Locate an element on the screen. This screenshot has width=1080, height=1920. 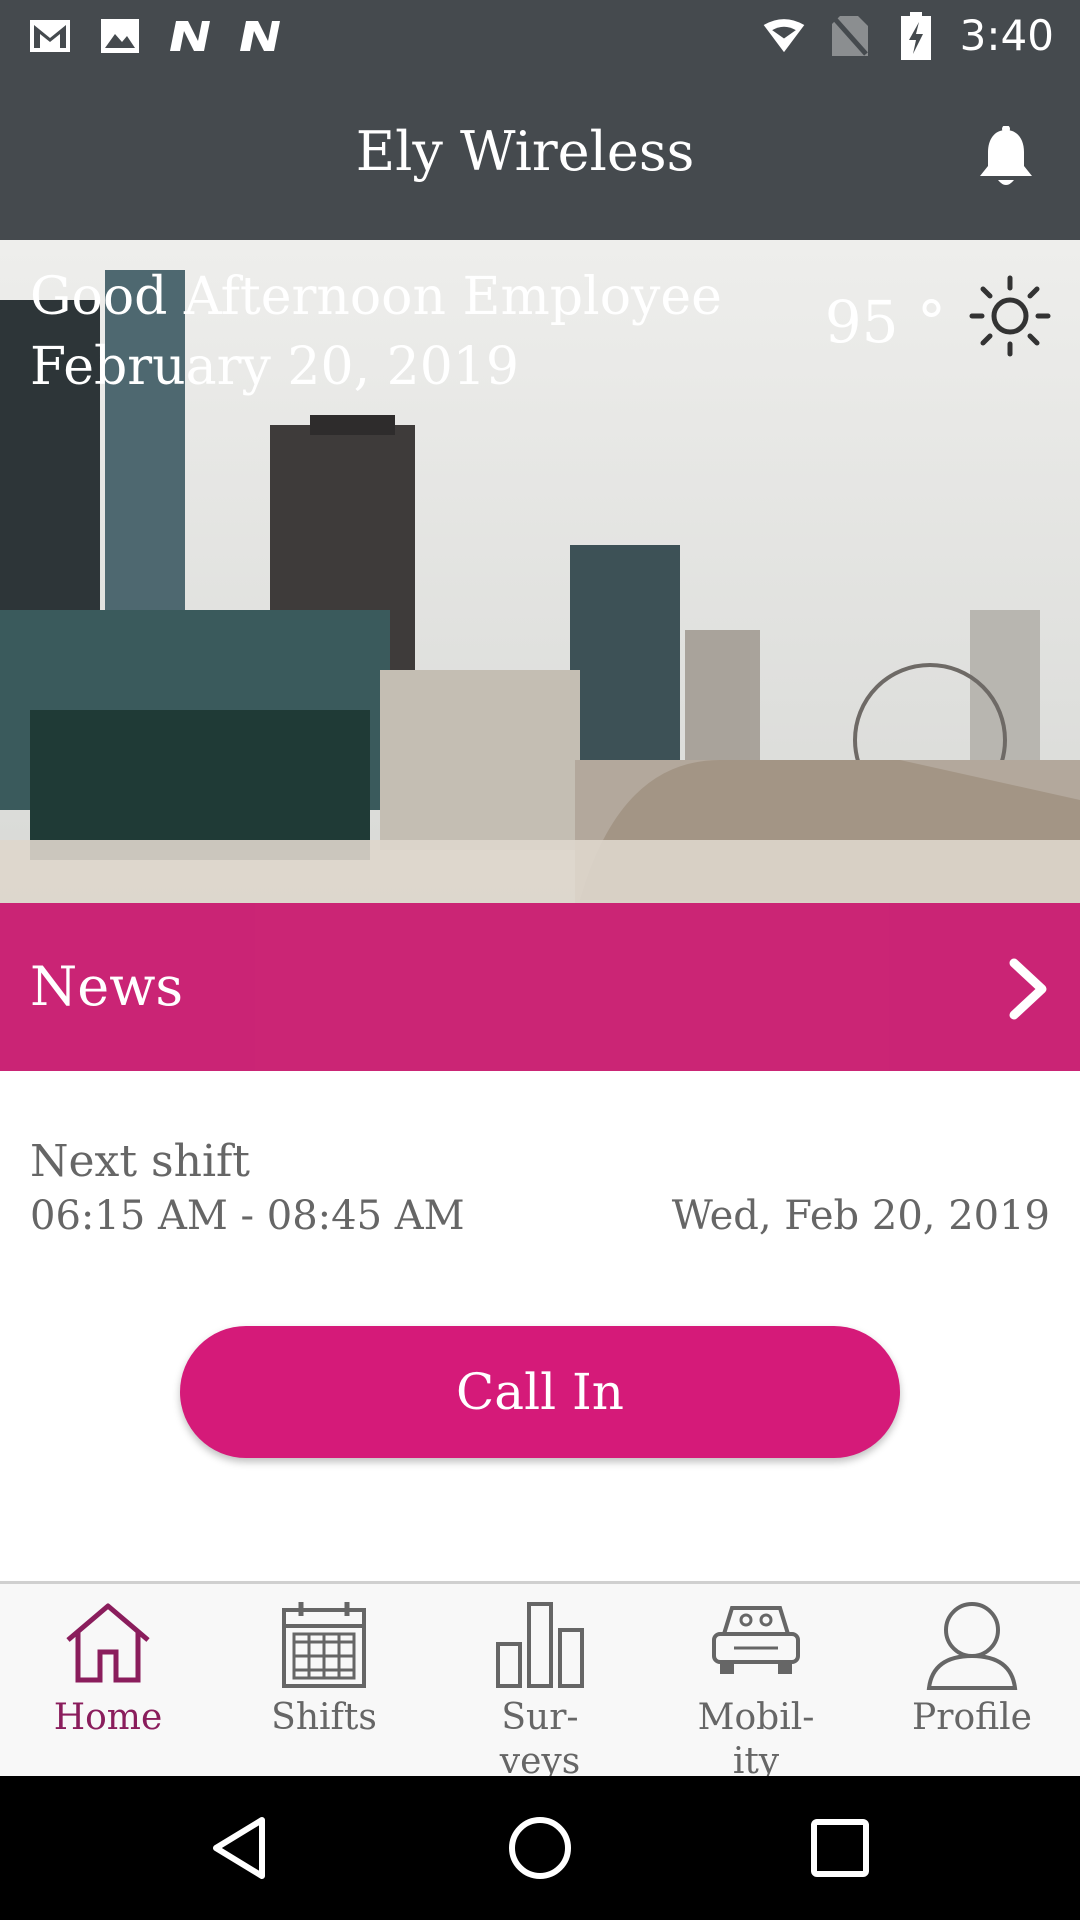
calendar-icon is located at coordinates (324, 1645).